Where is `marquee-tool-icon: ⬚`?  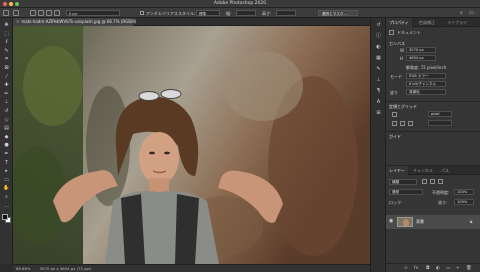
marquee-tool-icon: ⬚ is located at coordinates (6, 34).